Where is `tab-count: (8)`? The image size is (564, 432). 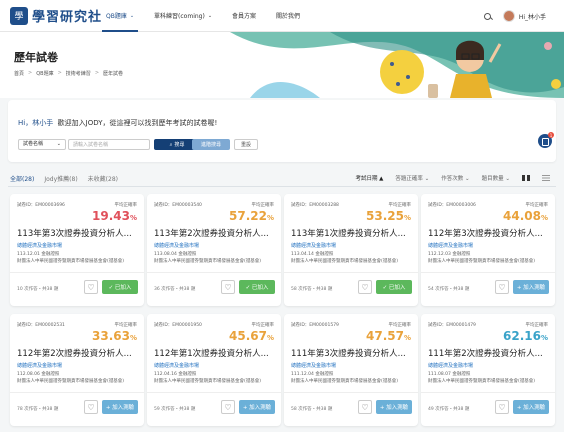 tab-count: (8) is located at coordinates (73, 179).